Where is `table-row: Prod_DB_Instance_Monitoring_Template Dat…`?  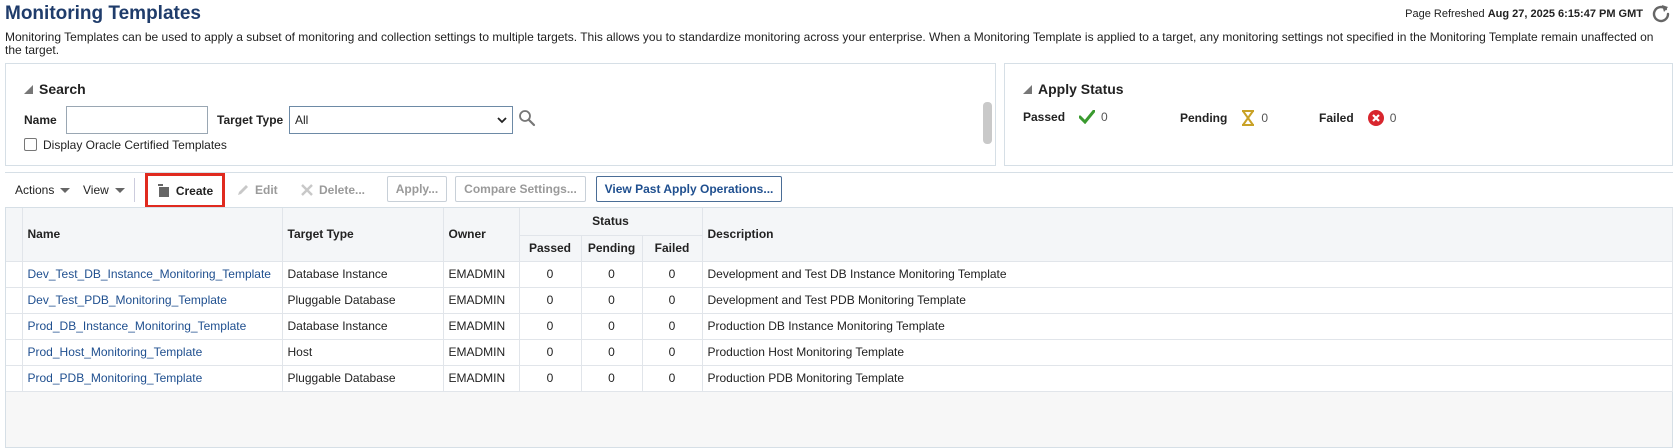
table-row: Prod_DB_Instance_Monitoring_Template Dat… is located at coordinates (839, 326).